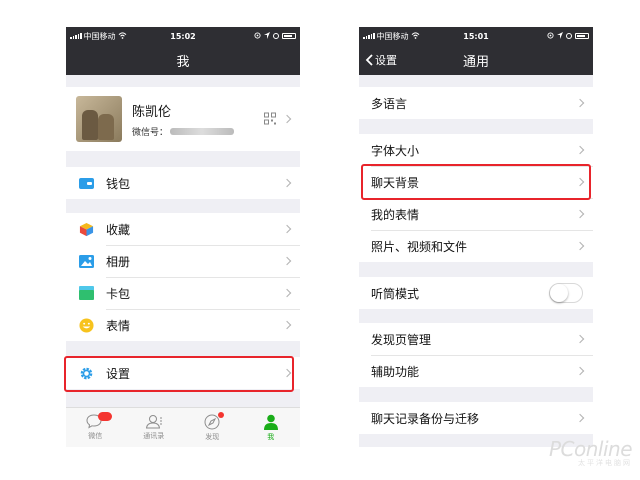 Image resolution: width=640 pixels, height=480 pixels. I want to click on tab-me: 我, so click(271, 427).